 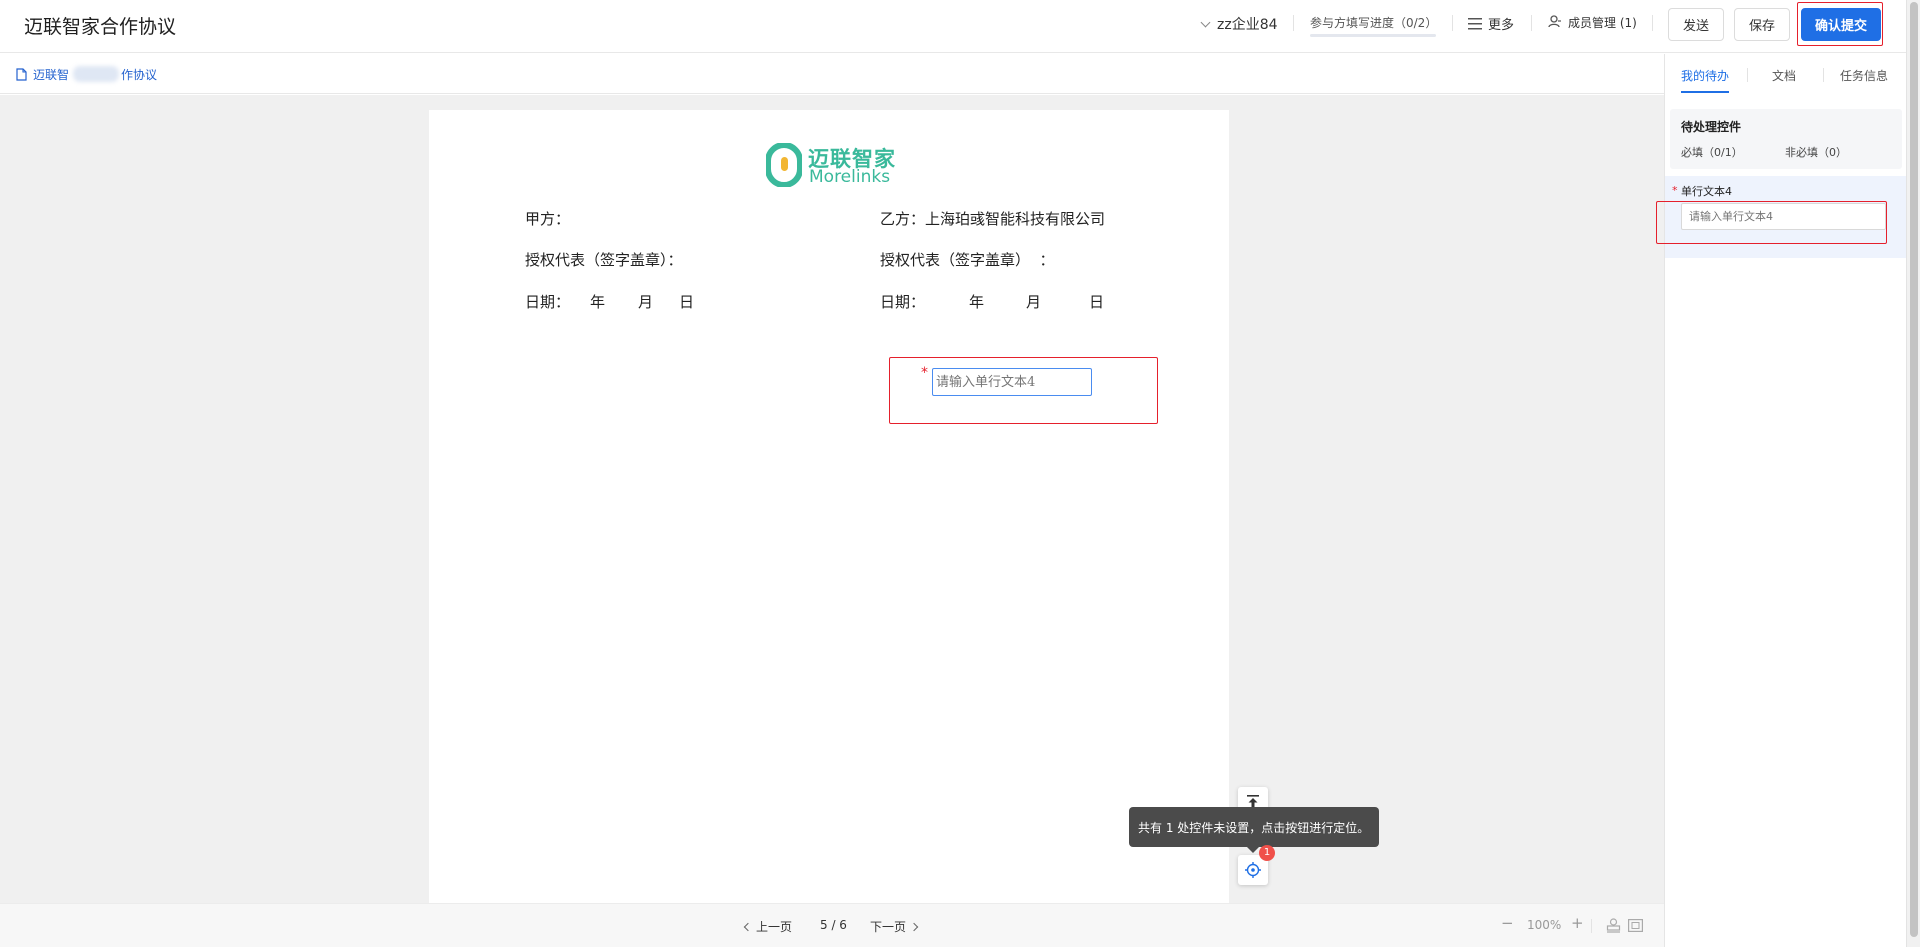 I want to click on zoom-out-button: −, so click(x=1507, y=923).